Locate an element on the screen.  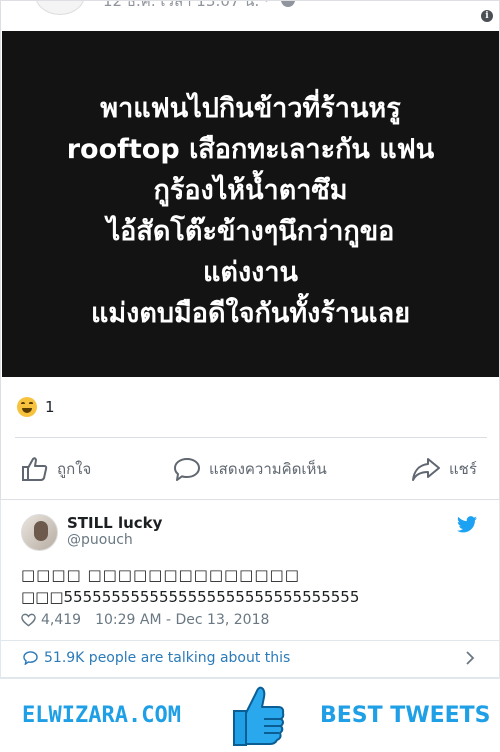
site-banner: ELWIZARA.COM BEST TWEETS is located at coordinates (250, 715).